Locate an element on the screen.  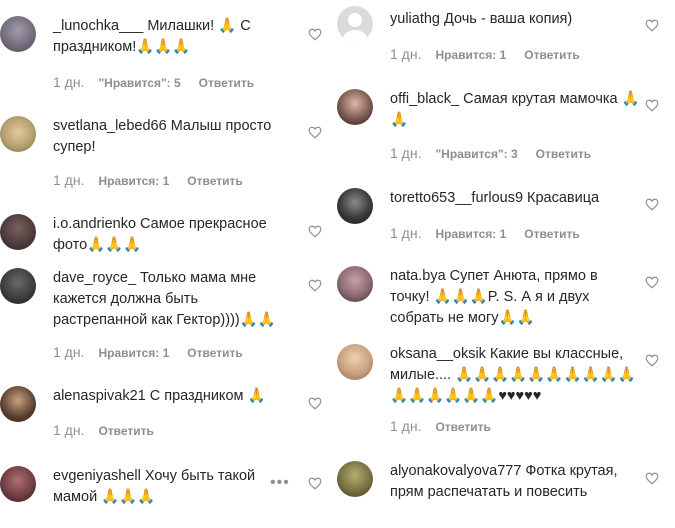
comment-meta: 1 дн. "Нравится": 5 Ответить is located at coordinates (153, 82).